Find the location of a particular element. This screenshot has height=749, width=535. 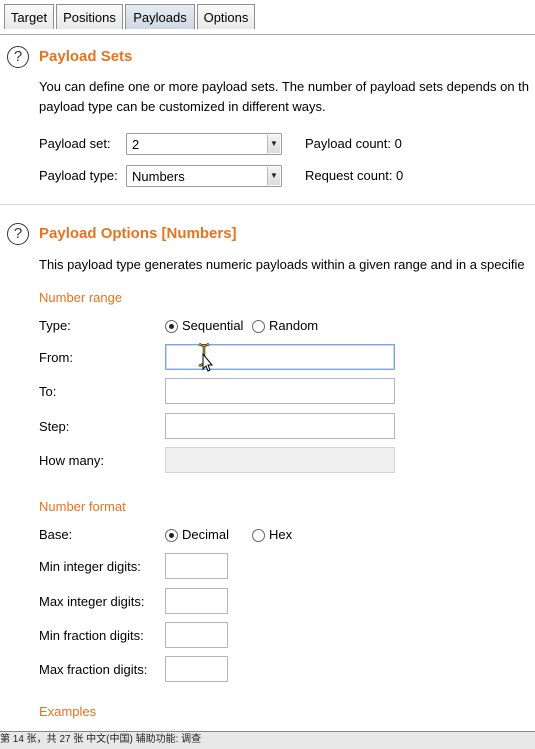

from-label: From: is located at coordinates (56, 357).